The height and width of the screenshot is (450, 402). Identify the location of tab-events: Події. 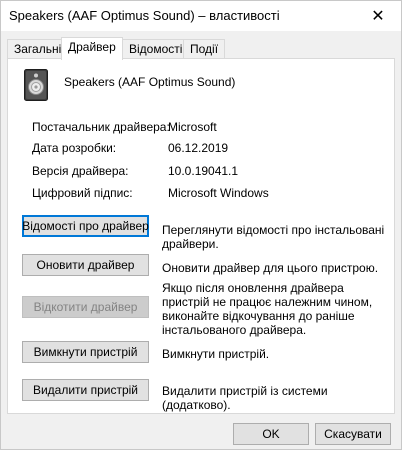
(204, 49).